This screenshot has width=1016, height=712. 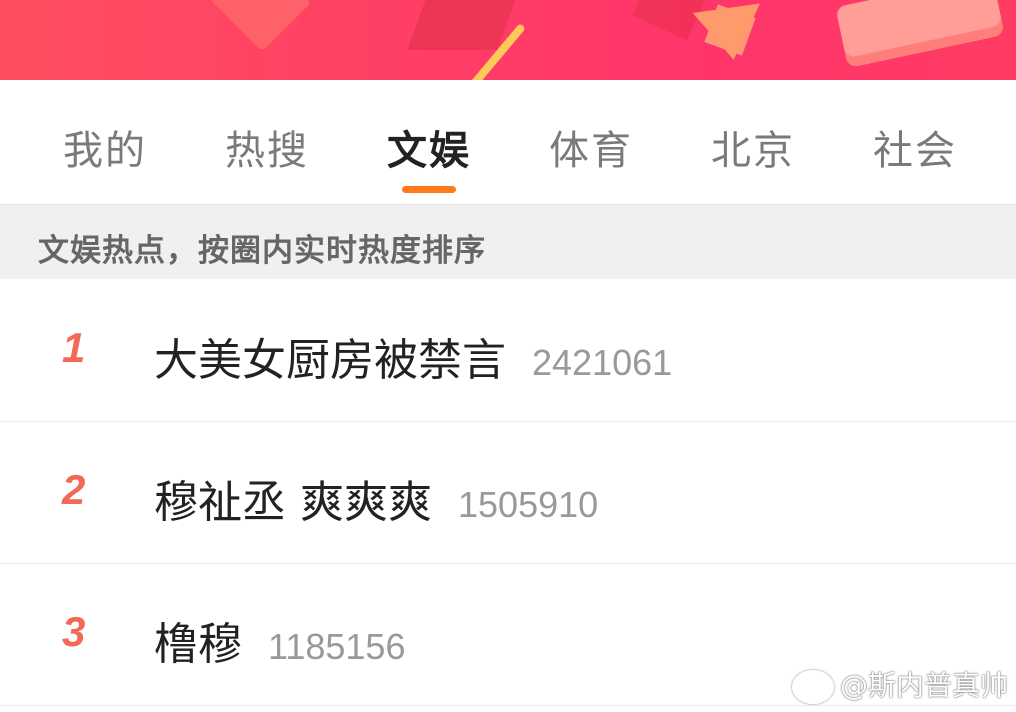 What do you see at coordinates (262, 251) in the screenshot?
I see `subheader-text: 文娱热点，按圈内实时热度排序` at bounding box center [262, 251].